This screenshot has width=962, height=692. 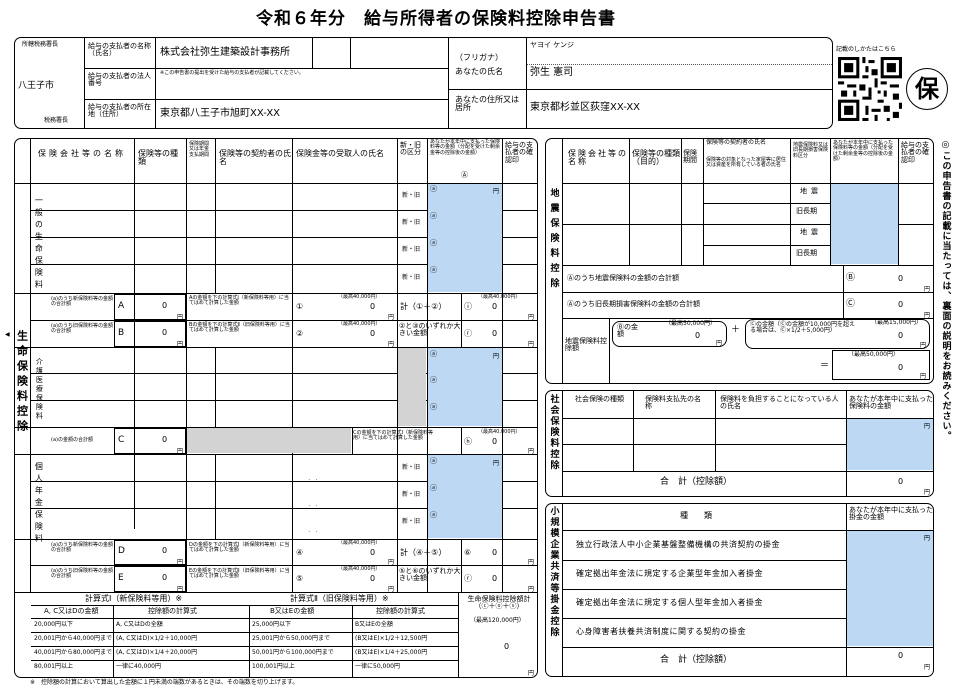 I want to click on eq-type-old-2: 旧長期, so click(x=806, y=253).